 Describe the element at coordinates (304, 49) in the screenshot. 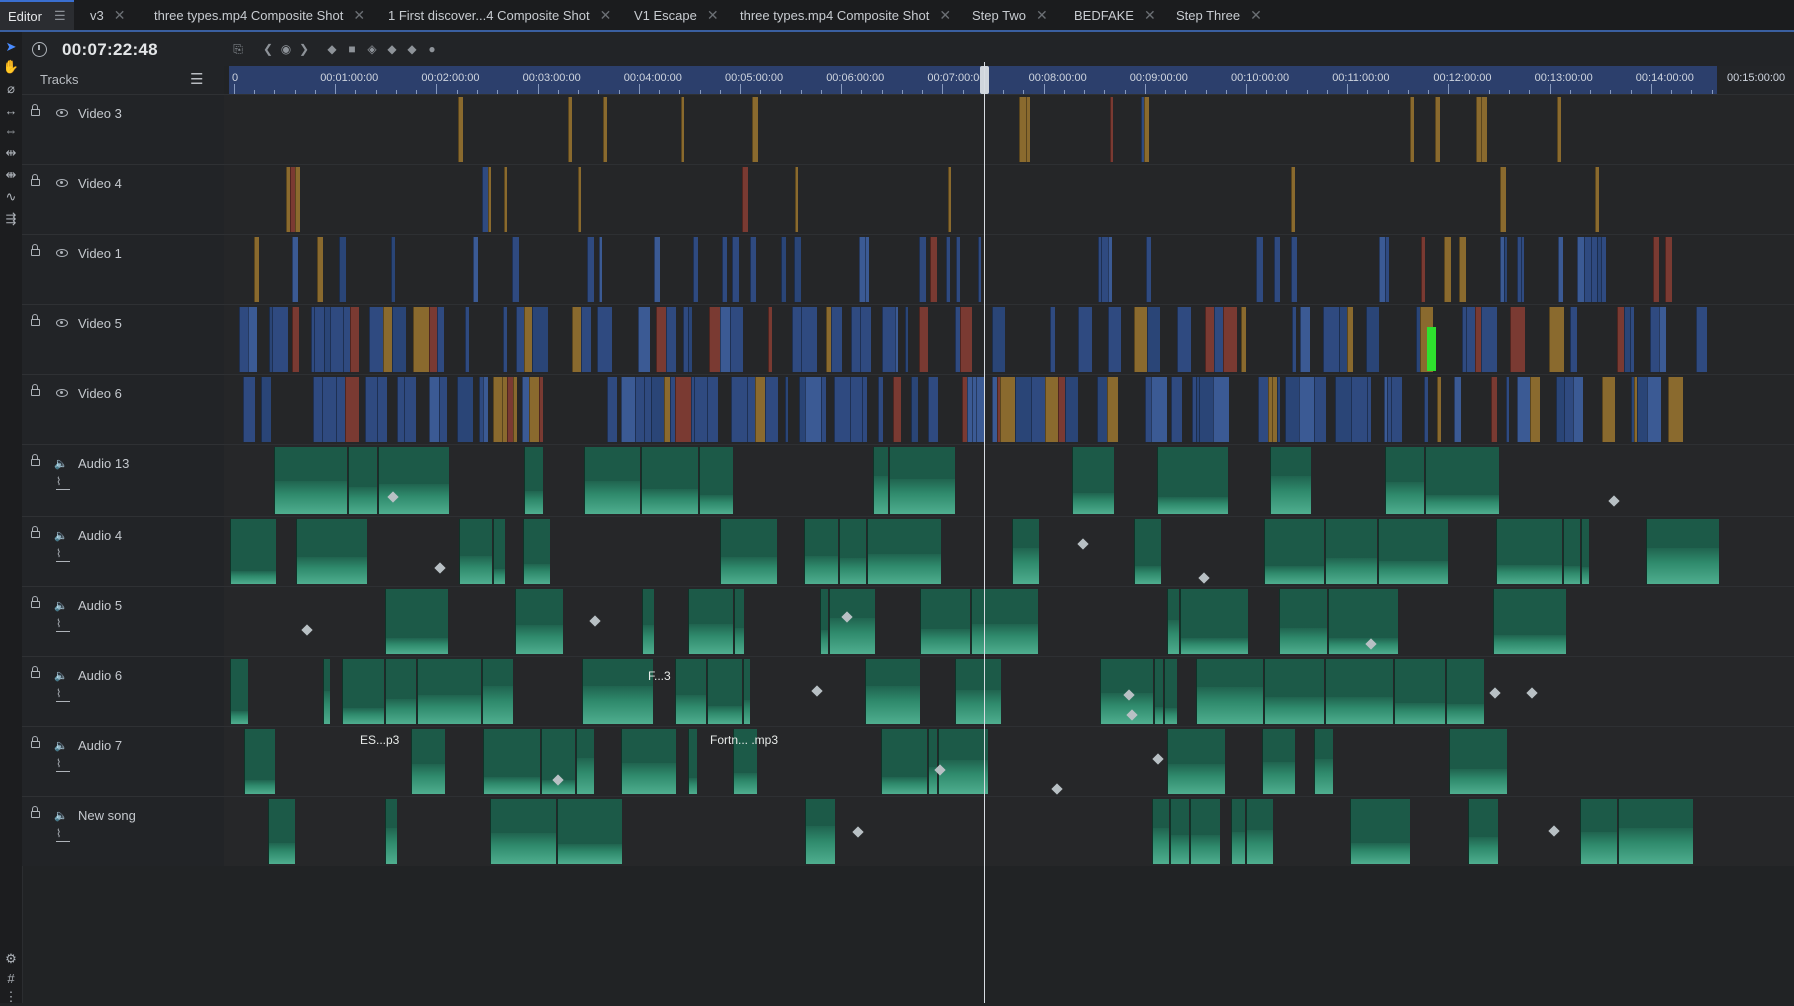

I see `next-edit-icon: ❯` at that location.